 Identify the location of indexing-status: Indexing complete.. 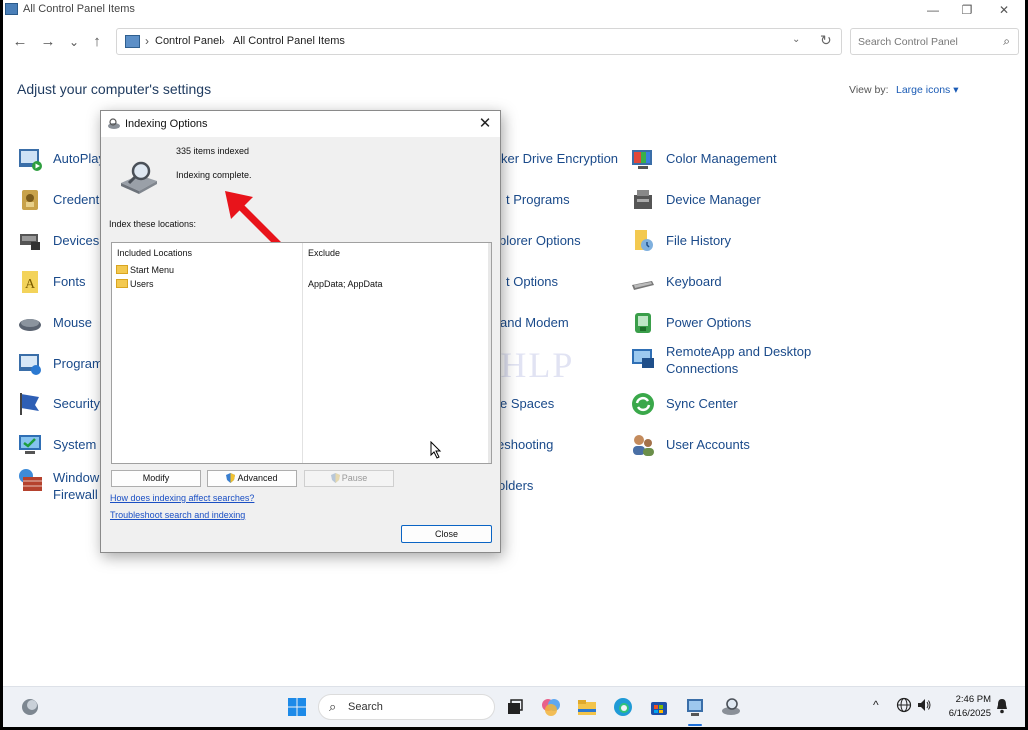
(214, 175).